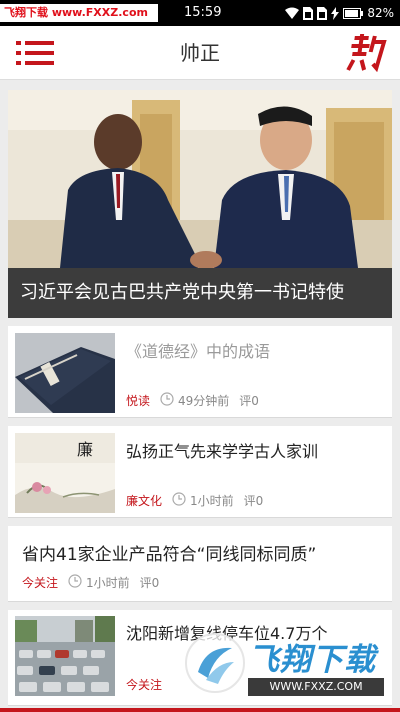 Image resolution: width=400 pixels, height=712 pixels. I want to click on status-icons: 82%, so click(339, 13).